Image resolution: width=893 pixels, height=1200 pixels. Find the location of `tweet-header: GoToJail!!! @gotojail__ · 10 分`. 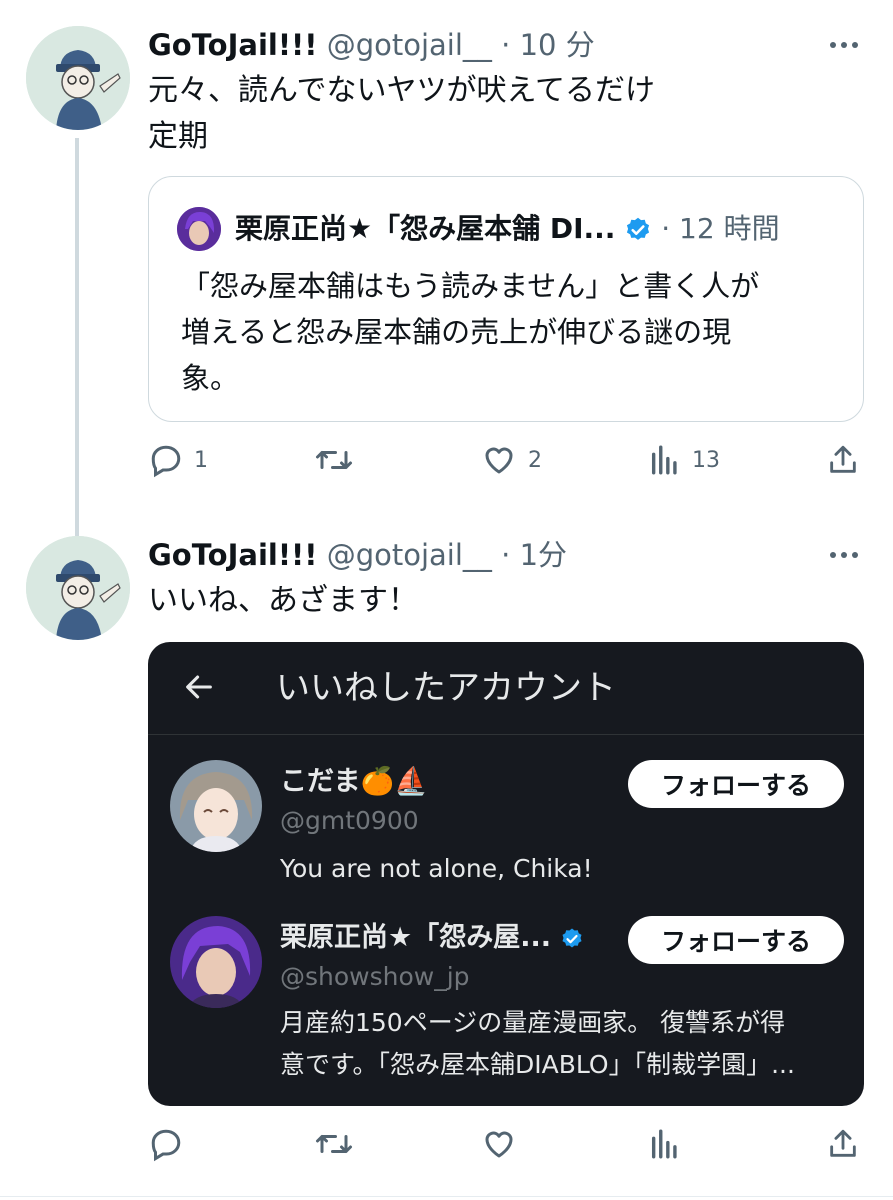

tweet-header: GoToJail!!! @gotojail__ · 10 分 is located at coordinates (371, 45).